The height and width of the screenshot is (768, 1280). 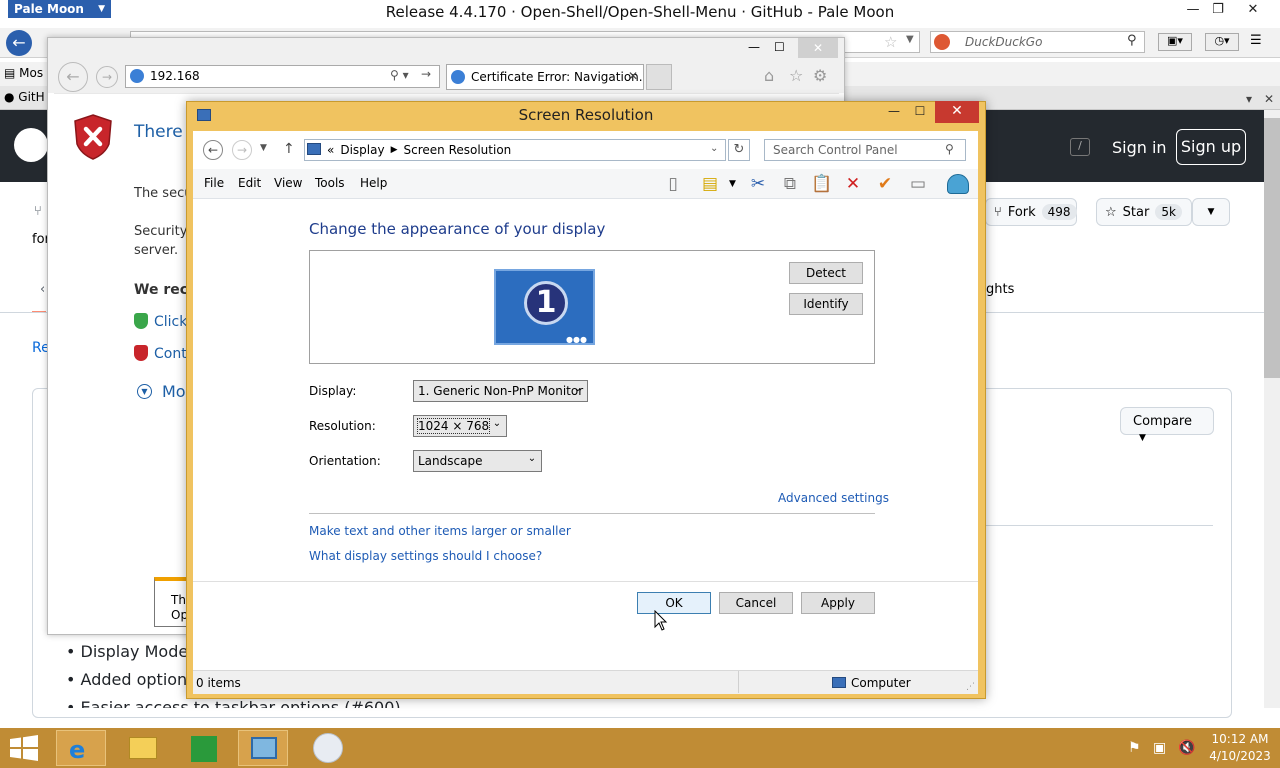 What do you see at coordinates (289, 149) in the screenshot?
I see `up-arrow-icon: ↑` at bounding box center [289, 149].